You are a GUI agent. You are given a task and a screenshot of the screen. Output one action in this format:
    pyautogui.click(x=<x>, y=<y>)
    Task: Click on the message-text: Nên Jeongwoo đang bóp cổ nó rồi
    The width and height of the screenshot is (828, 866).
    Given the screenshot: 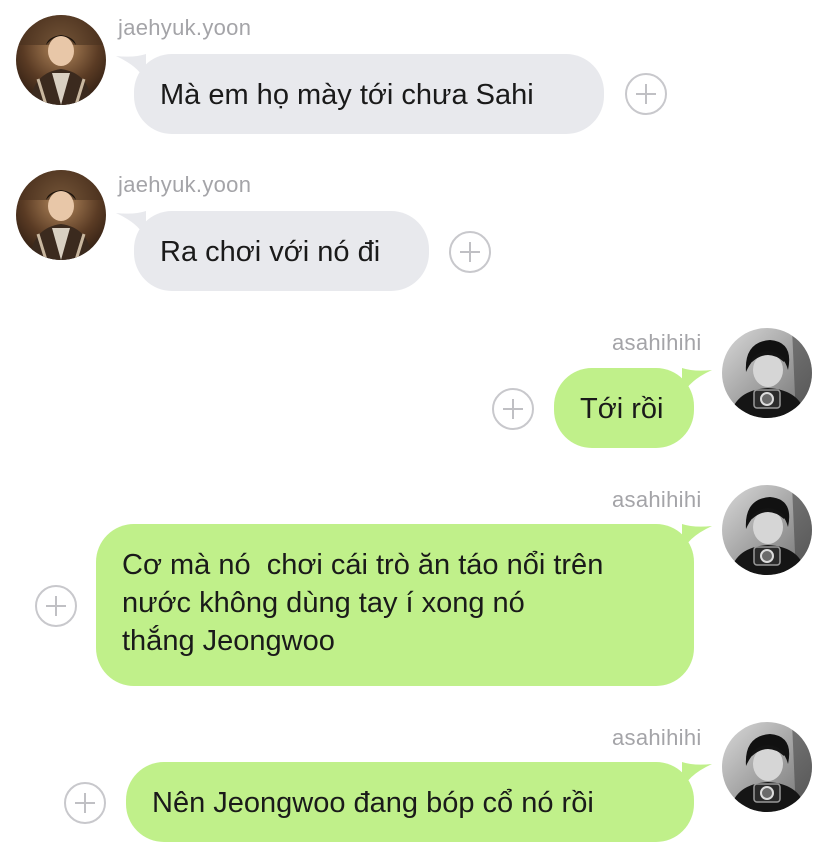 What is the action you would take?
    pyautogui.click(x=373, y=803)
    